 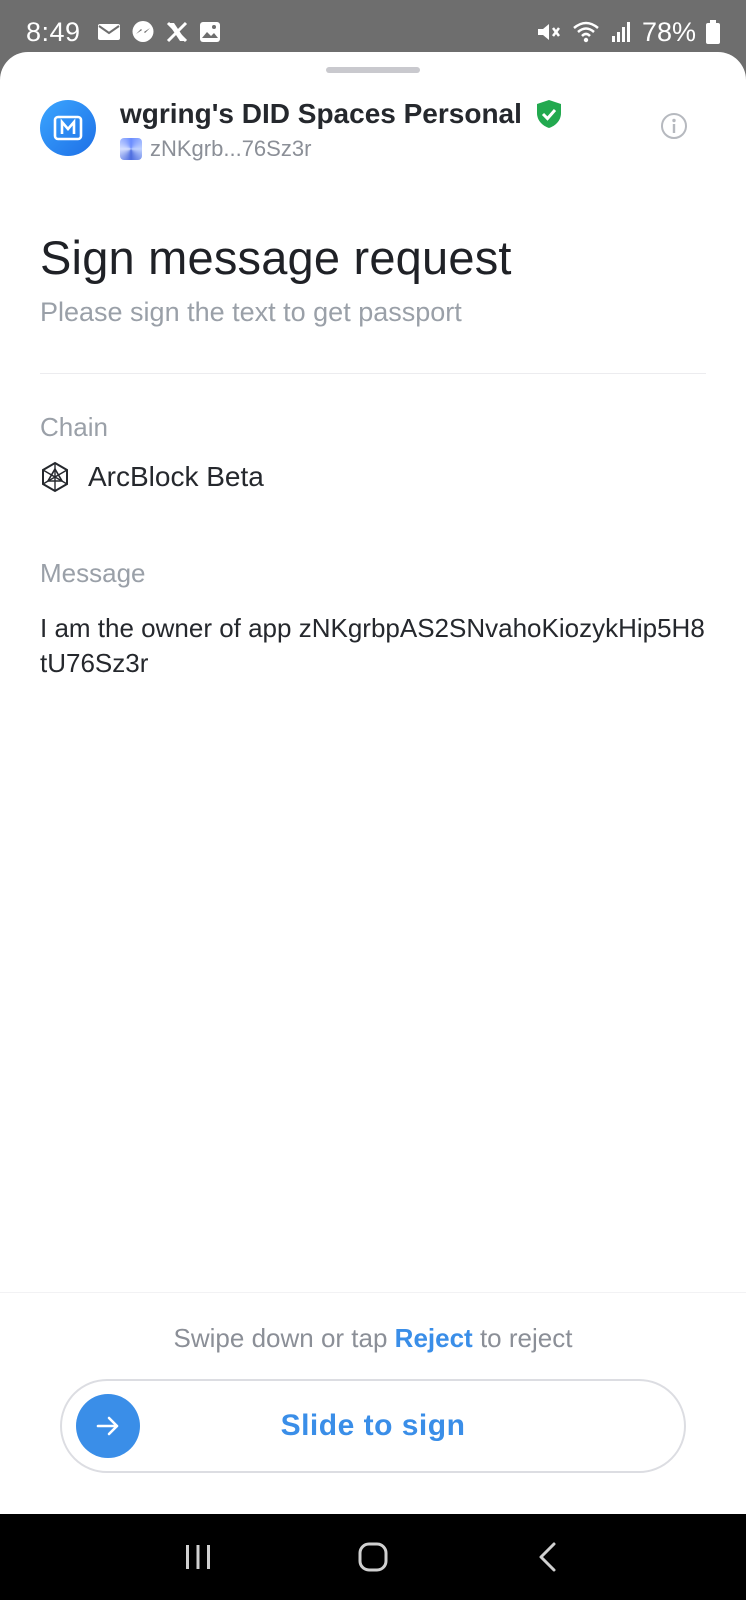 I want to click on status-right: 78%, so click(x=628, y=32).